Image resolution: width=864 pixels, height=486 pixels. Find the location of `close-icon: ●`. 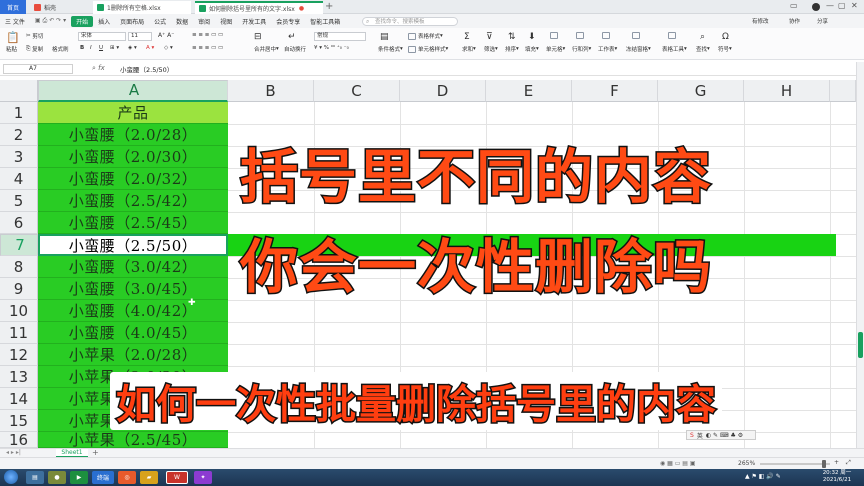

close-icon: ● is located at coordinates (301, 8).